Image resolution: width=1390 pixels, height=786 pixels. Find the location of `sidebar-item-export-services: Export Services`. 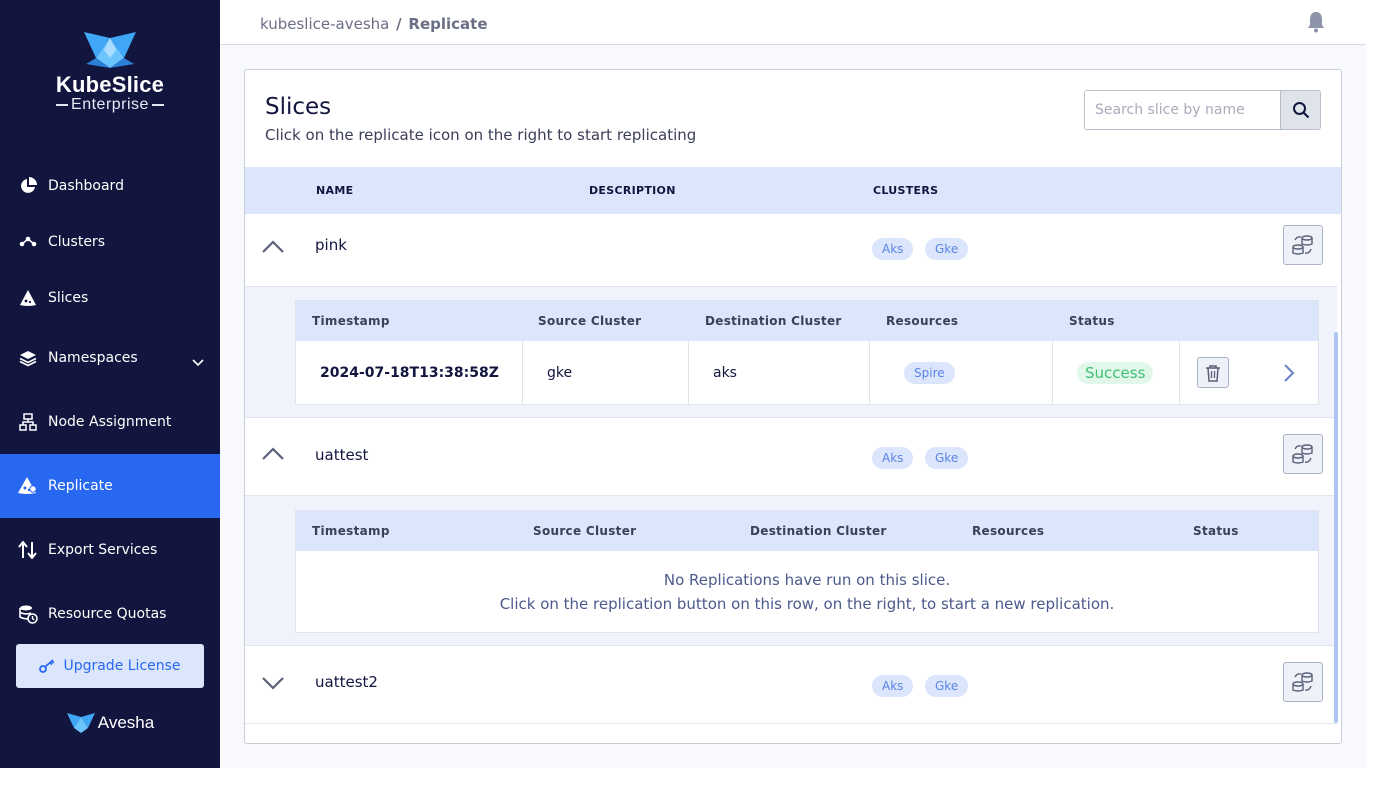

sidebar-item-export-services: Export Services is located at coordinates (110, 550).